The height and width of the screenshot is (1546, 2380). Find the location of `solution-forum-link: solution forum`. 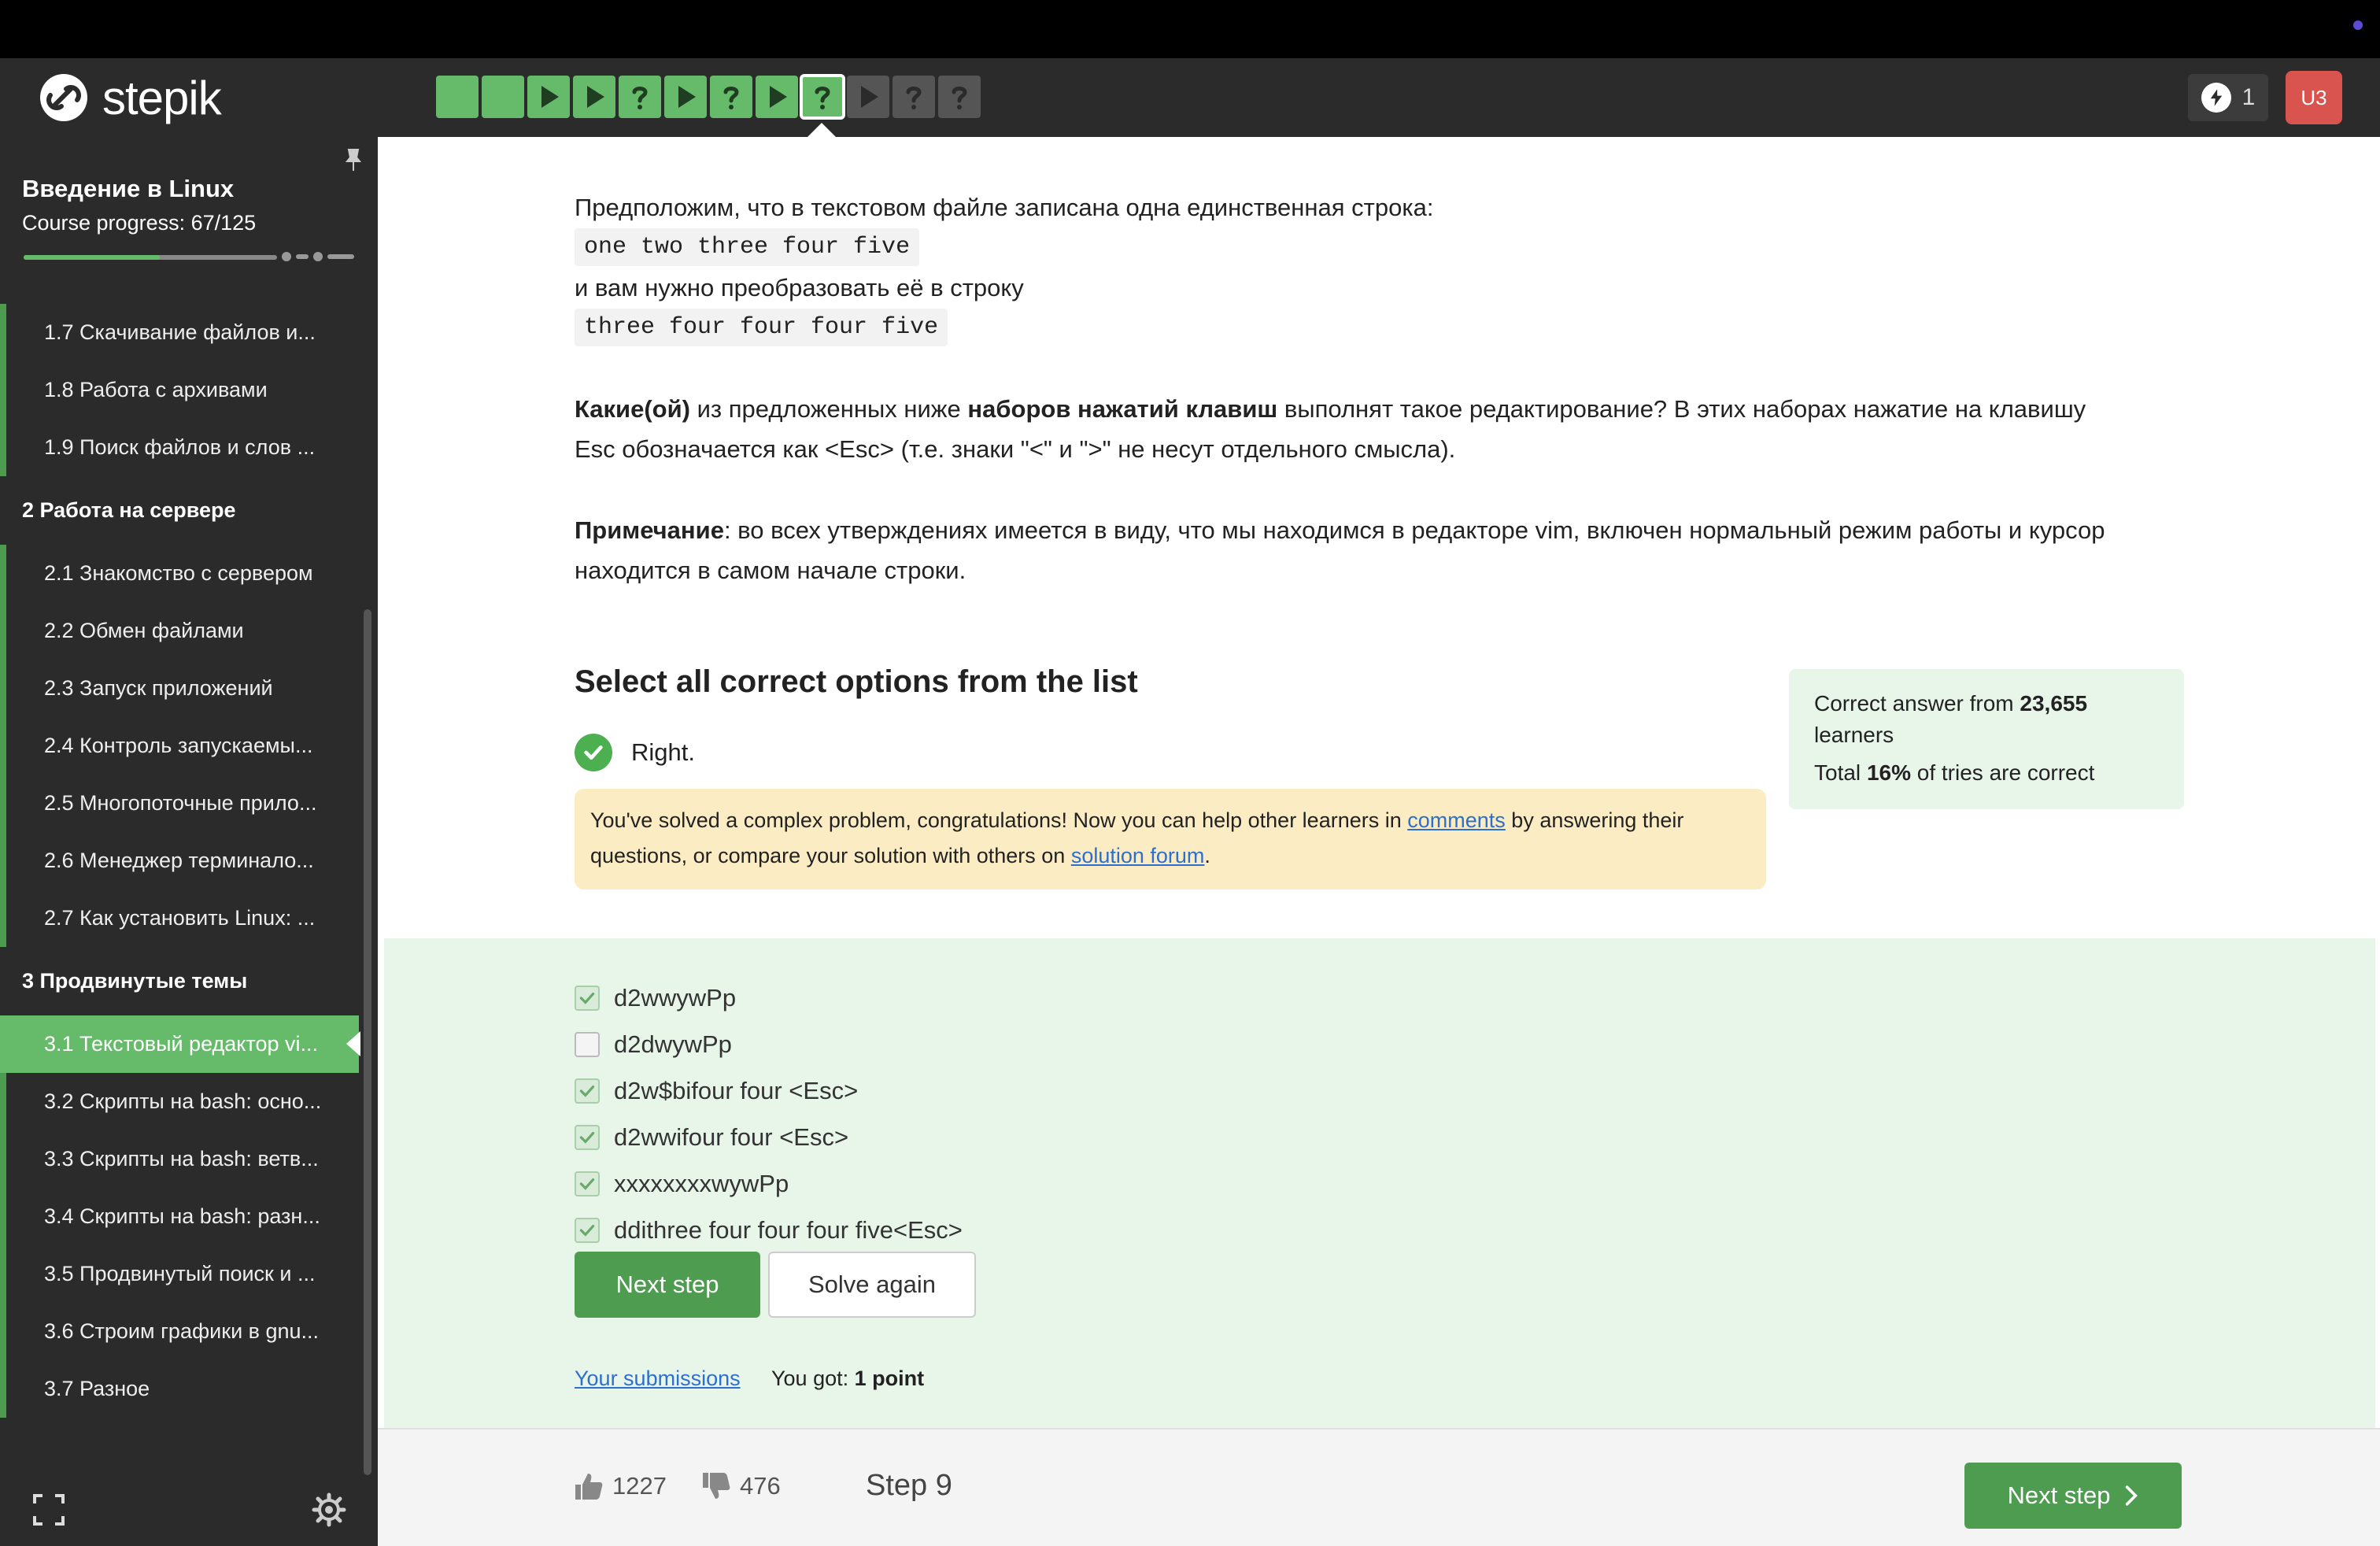

solution-forum-link: solution forum is located at coordinates (1138, 855).